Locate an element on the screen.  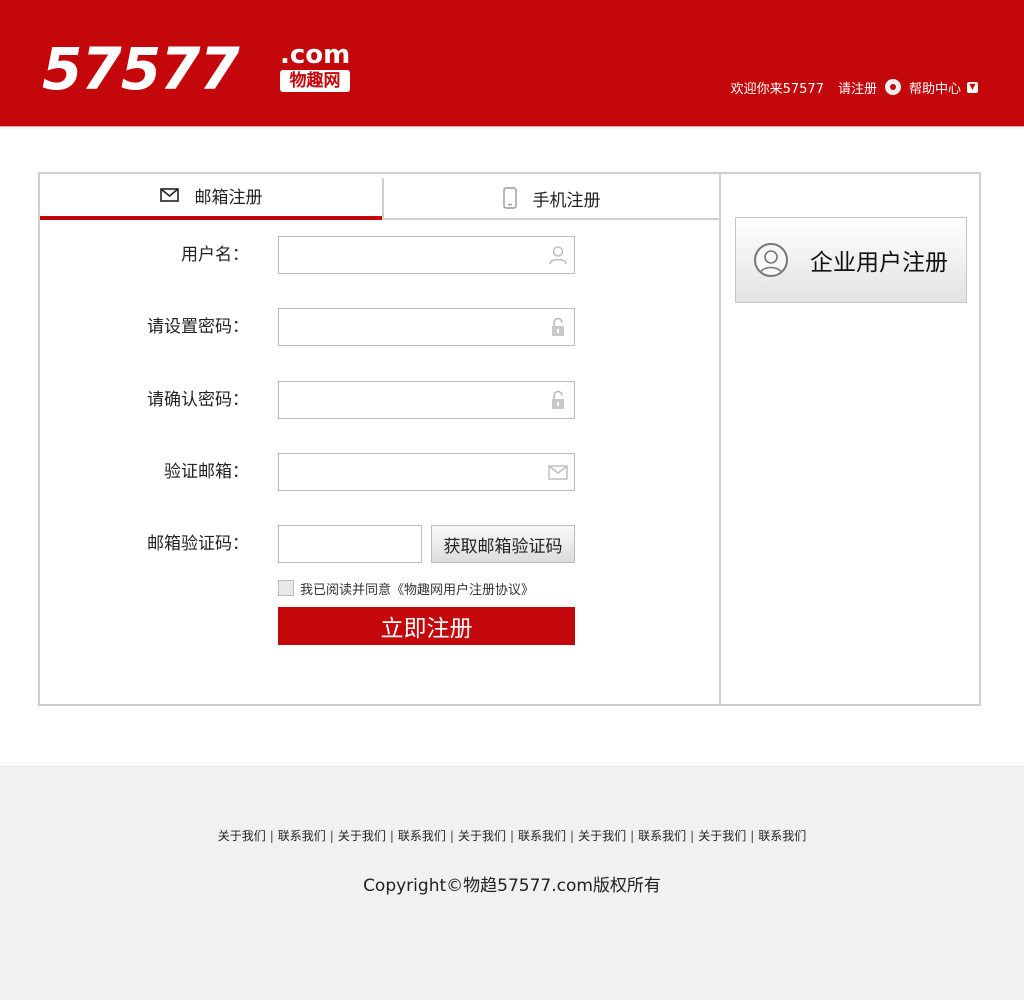
email-code-row: 邮箱验证码： 获取邮箱验证码 is located at coordinates (379, 544).